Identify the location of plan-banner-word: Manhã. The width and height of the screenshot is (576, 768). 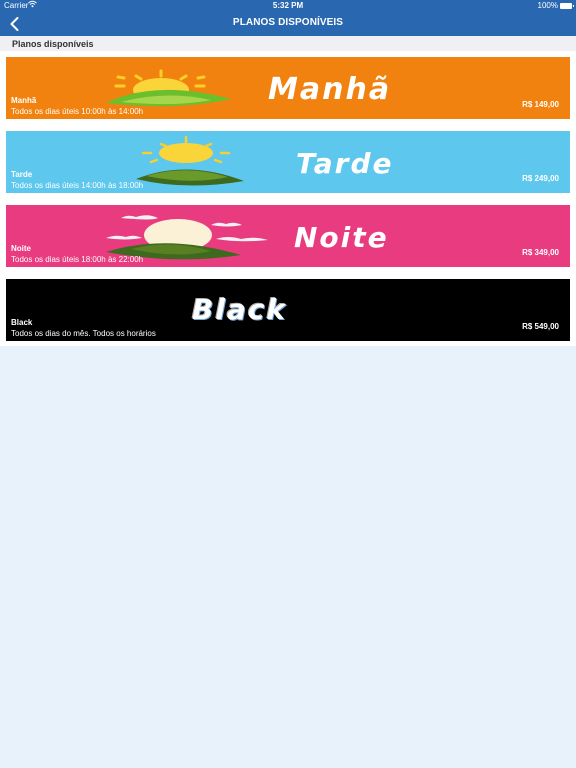
(330, 89).